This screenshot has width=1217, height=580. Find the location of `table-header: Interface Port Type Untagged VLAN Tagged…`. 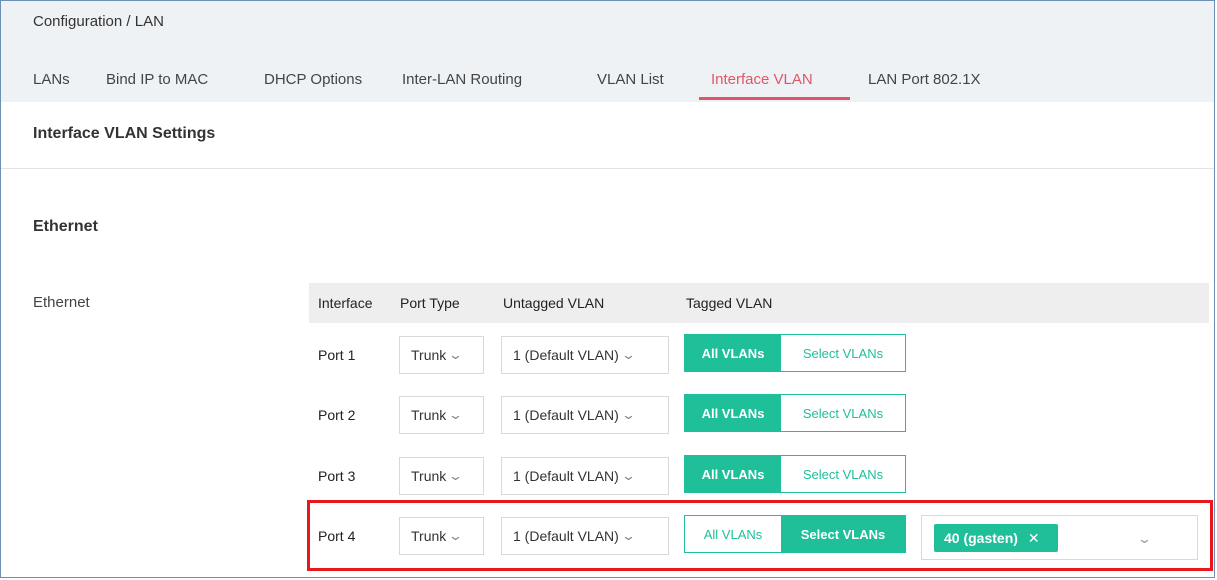

table-header: Interface Port Type Untagged VLAN Tagged… is located at coordinates (759, 303).